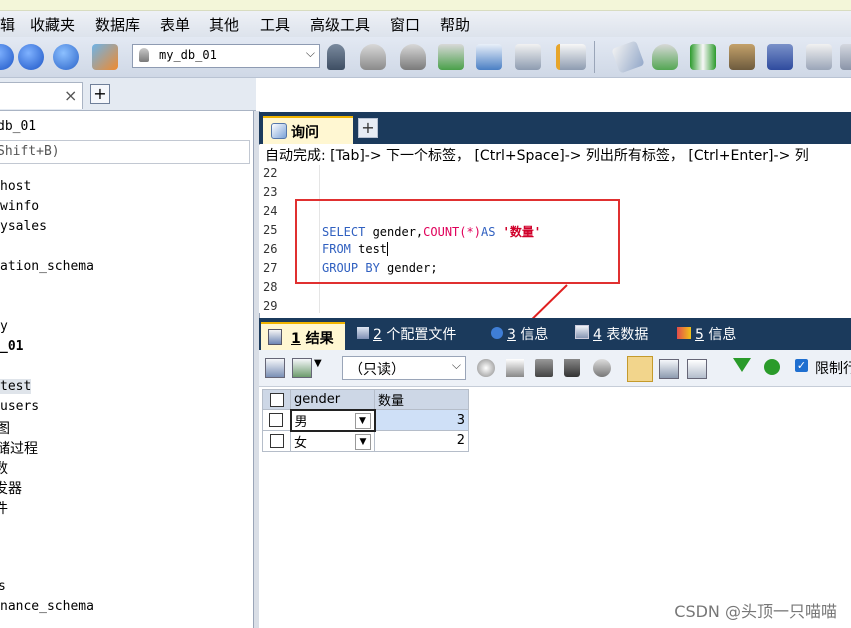  What do you see at coordinates (628, 57) in the screenshot?
I see `eraser-icon` at bounding box center [628, 57].